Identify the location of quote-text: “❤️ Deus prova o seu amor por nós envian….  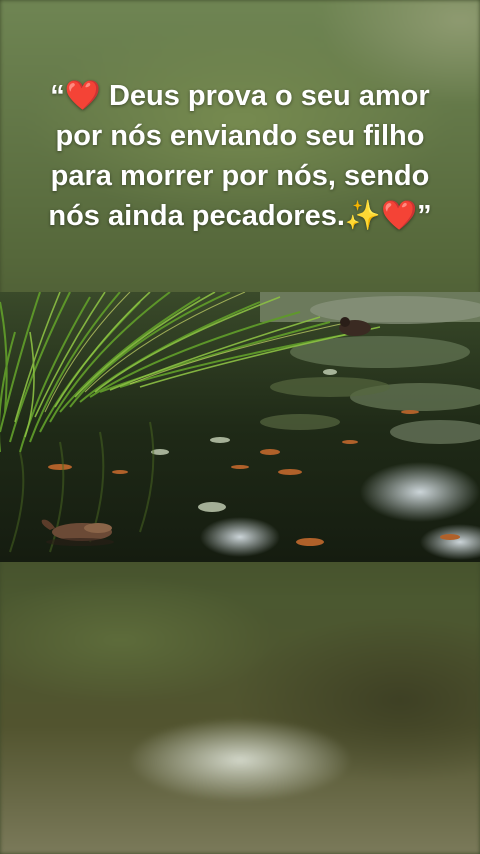
(240, 156).